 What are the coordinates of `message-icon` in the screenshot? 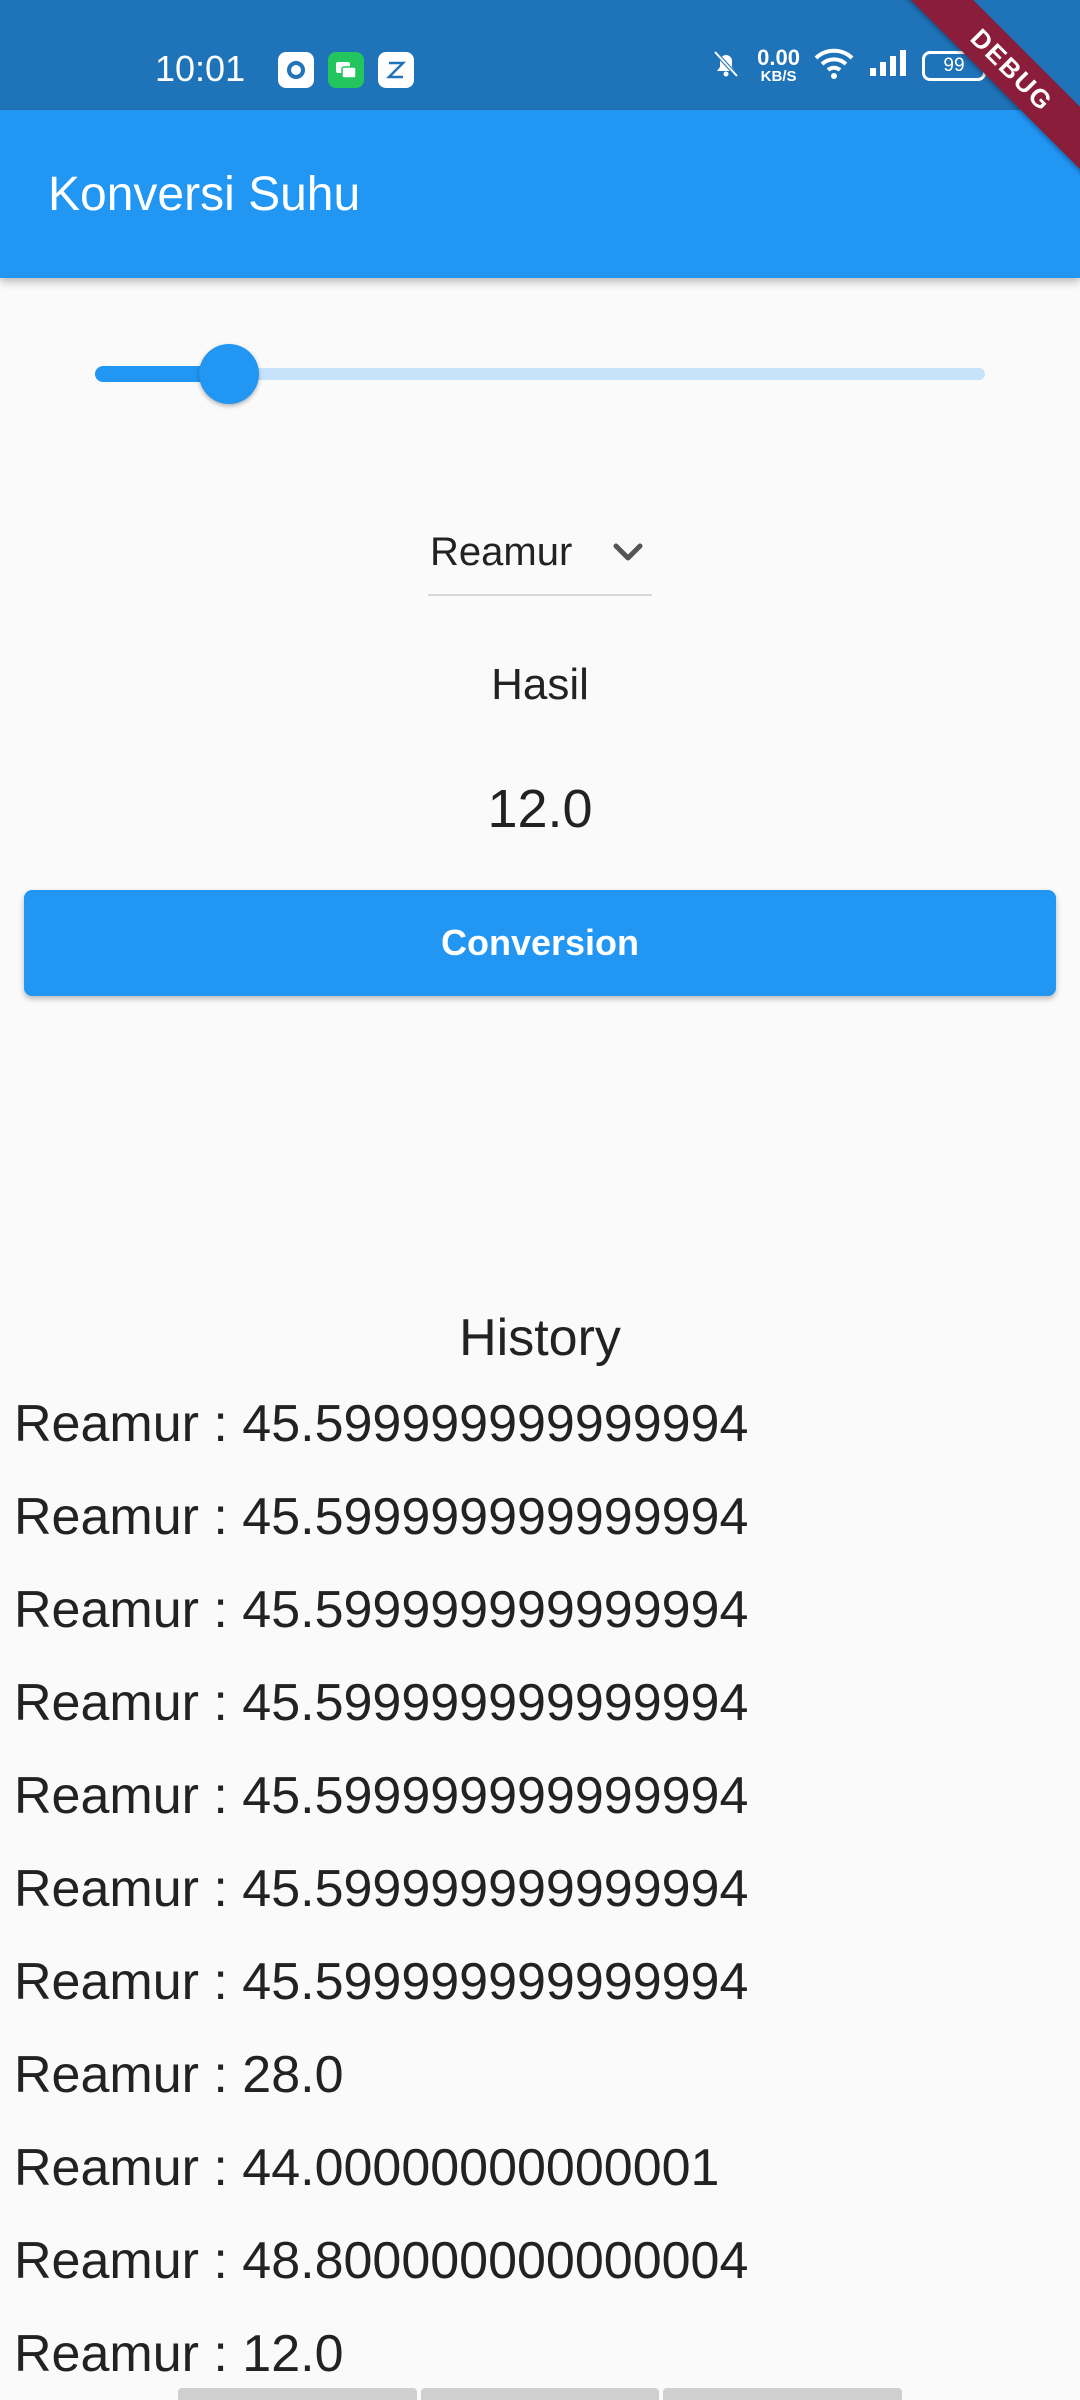 It's located at (346, 70).